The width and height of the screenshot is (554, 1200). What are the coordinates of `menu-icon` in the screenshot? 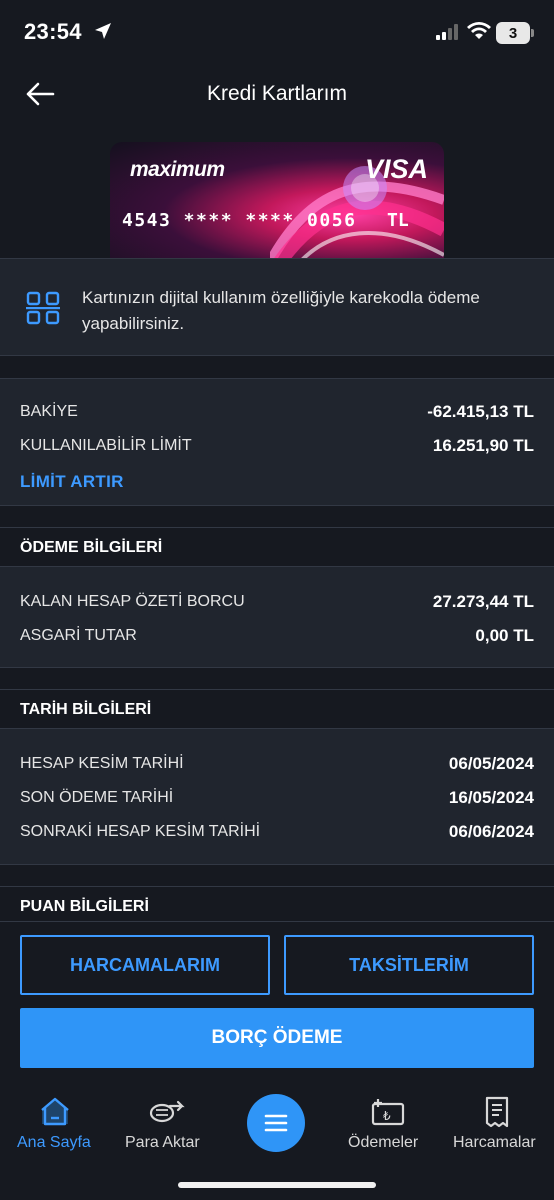 It's located at (276, 1123).